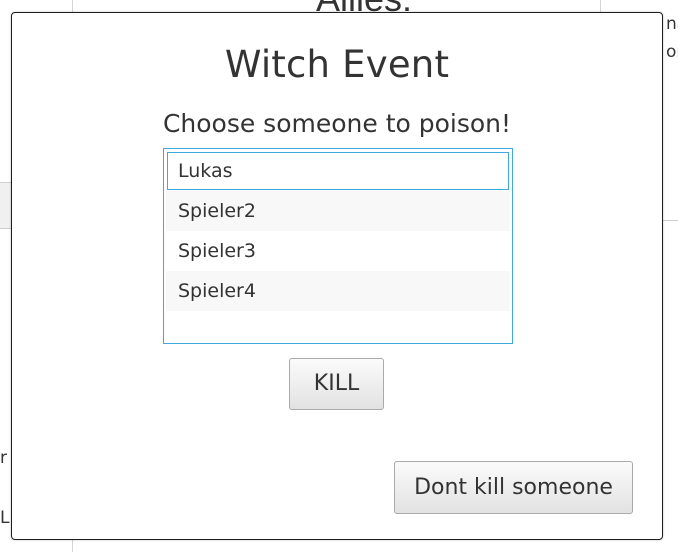  I want to click on player-list-item-selected: Lukas, so click(338, 171).